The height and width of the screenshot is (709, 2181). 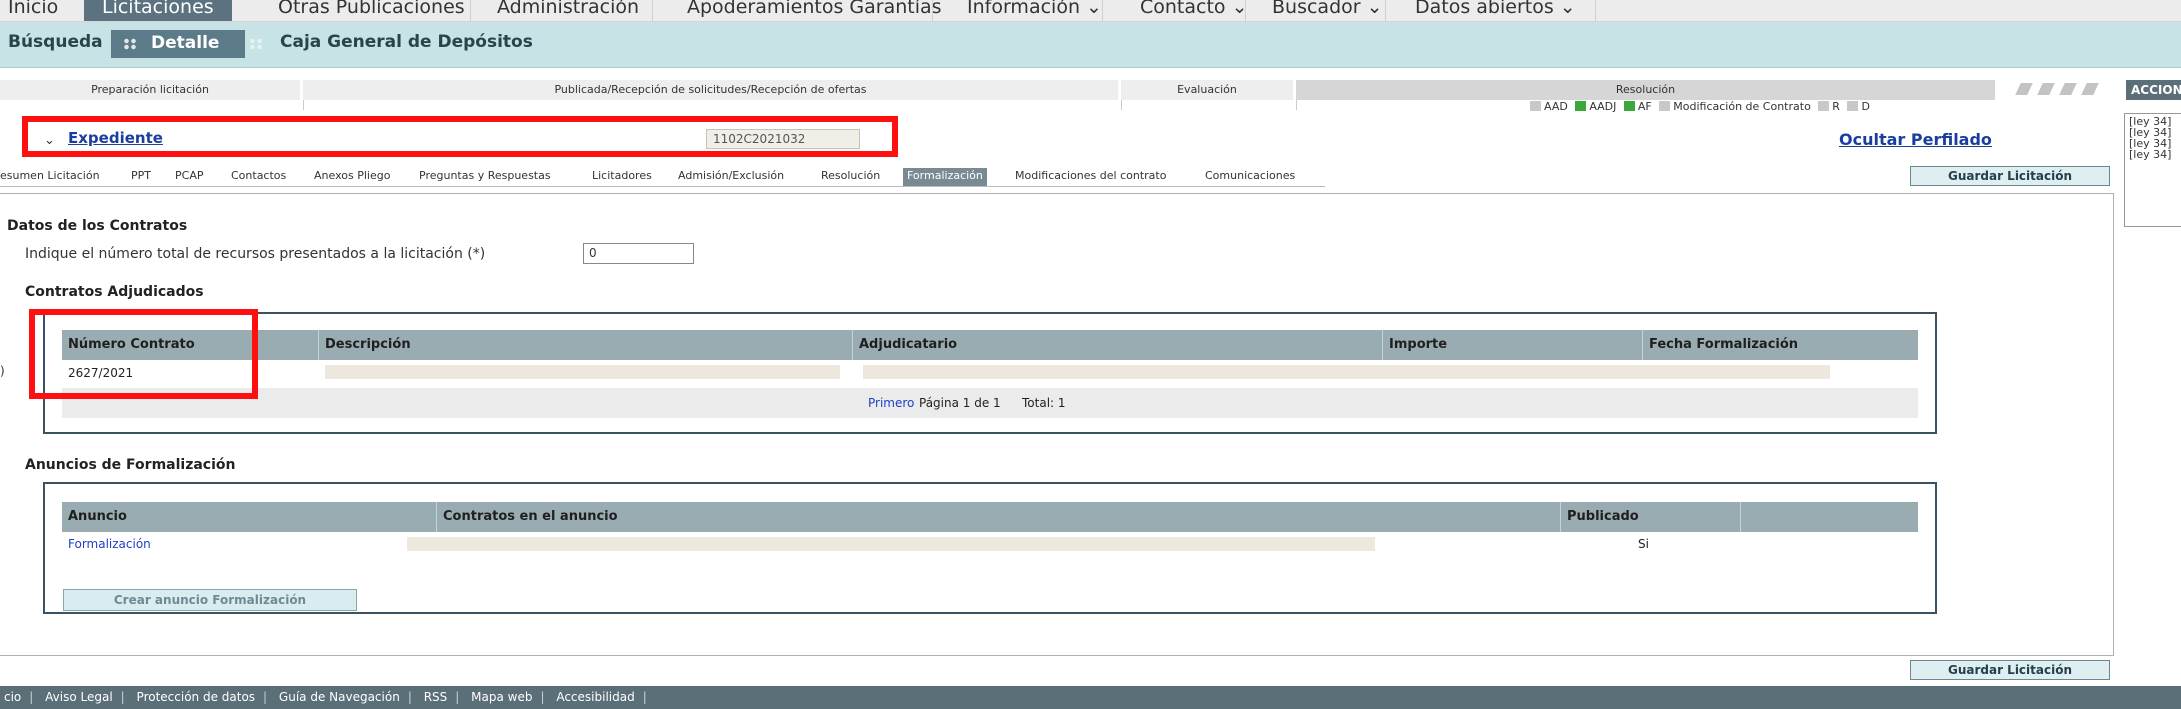 I want to click on nav-buscador: Buscador ⌄, so click(x=1327, y=10).